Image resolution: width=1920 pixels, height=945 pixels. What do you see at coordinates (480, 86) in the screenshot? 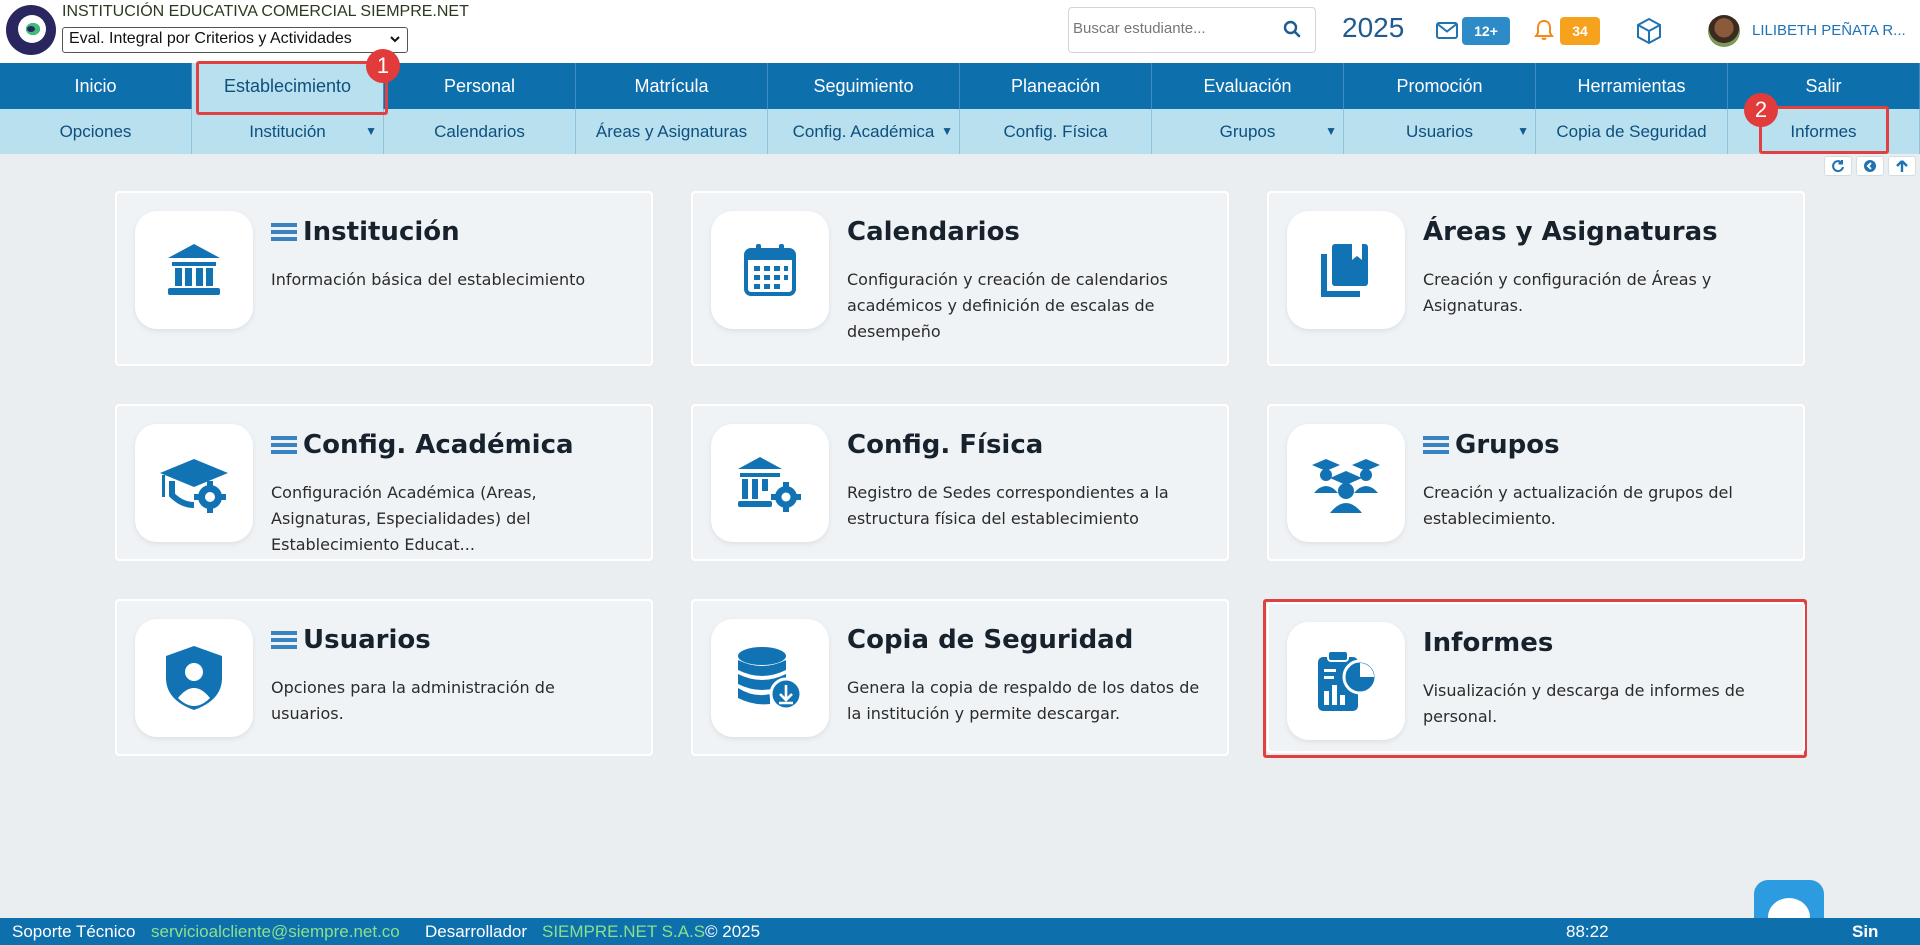
I see `nav-personal: Personal` at bounding box center [480, 86].